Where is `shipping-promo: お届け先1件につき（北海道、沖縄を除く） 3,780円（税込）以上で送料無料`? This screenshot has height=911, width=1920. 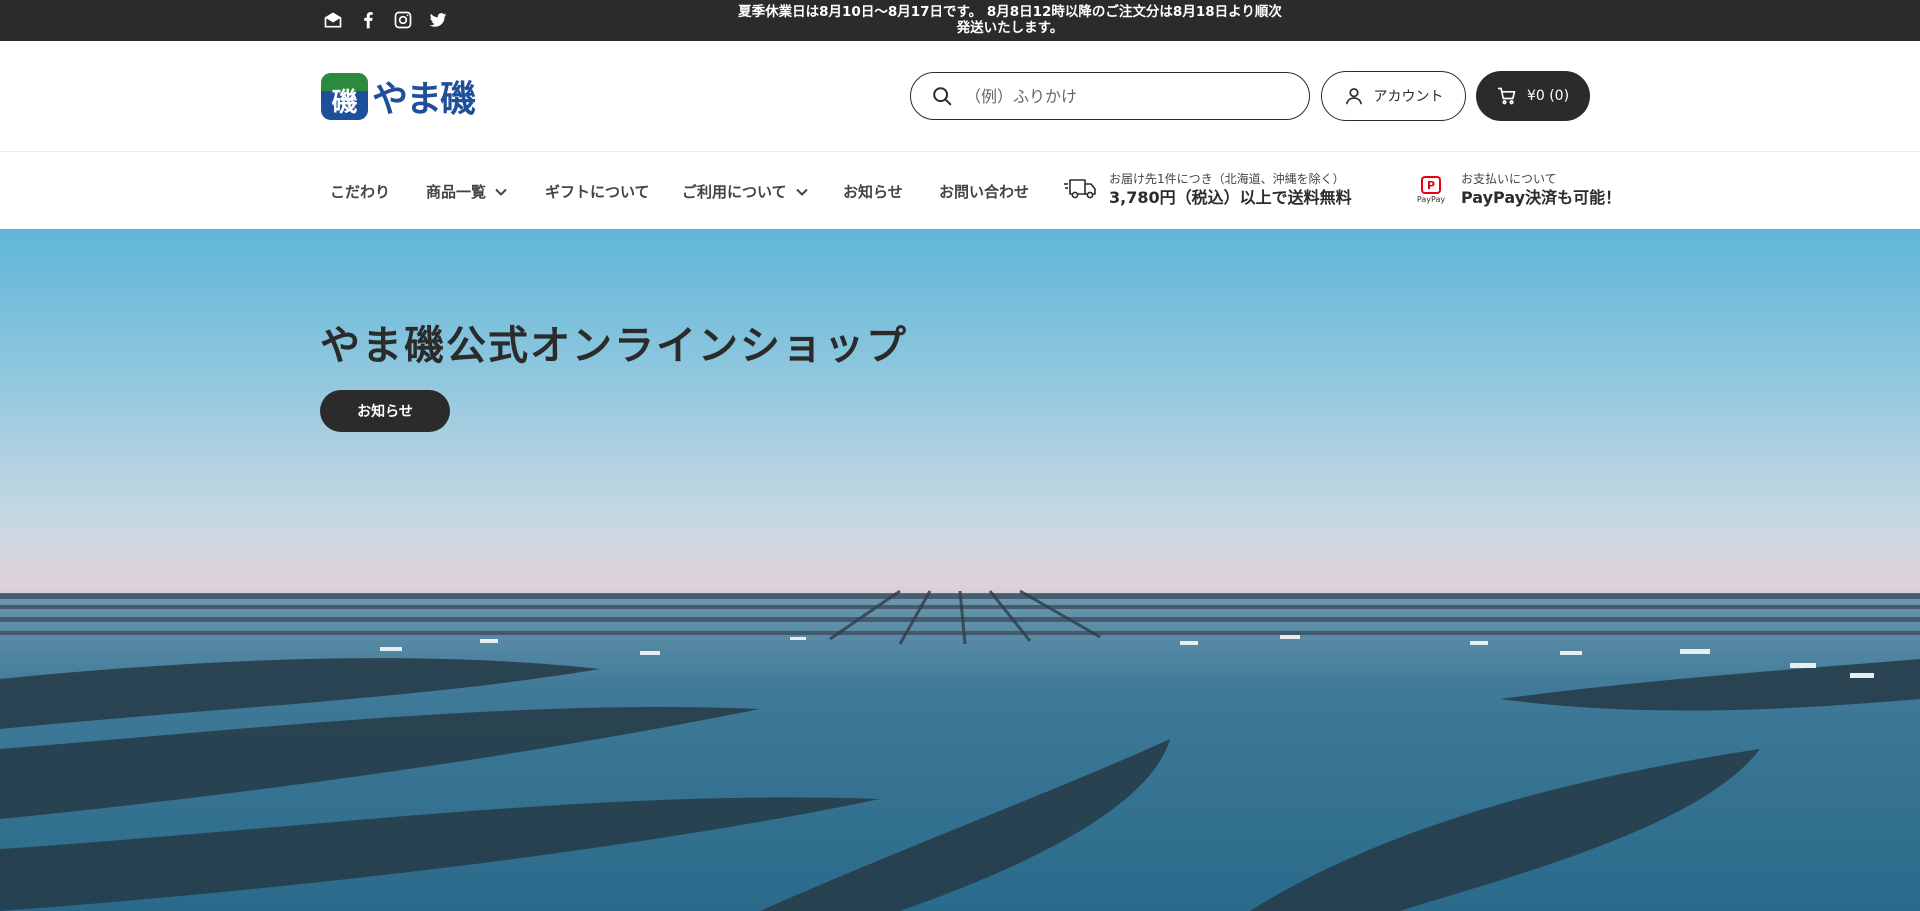
shipping-promo: お届け先1件につき（北海道、沖縄を除く） 3,780円（税込）以上で送料無料 is located at coordinates (1207, 190).